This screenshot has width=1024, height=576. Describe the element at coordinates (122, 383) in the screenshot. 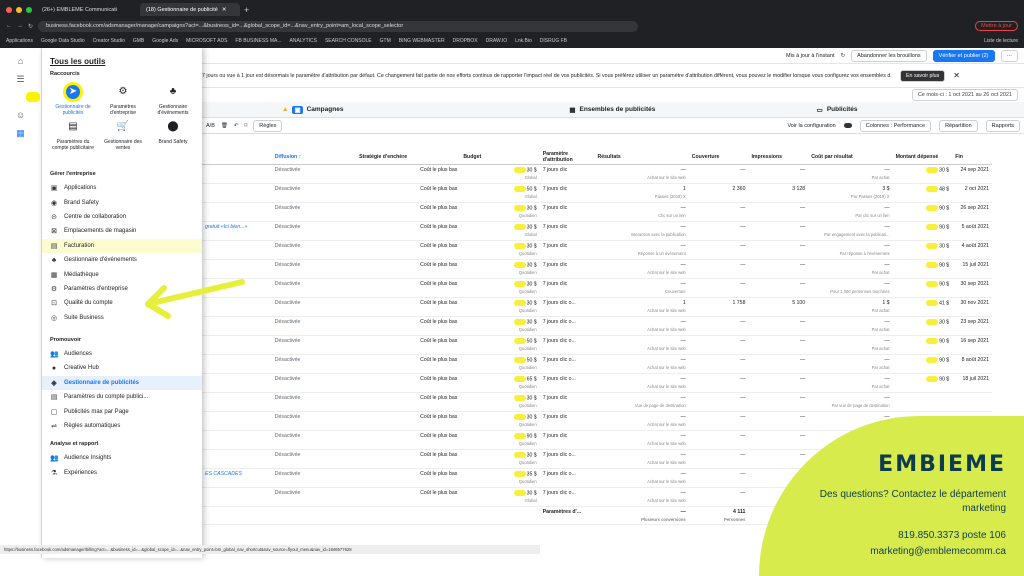

I see `menu-item: ◈ Gestionnaire de publicités` at that location.